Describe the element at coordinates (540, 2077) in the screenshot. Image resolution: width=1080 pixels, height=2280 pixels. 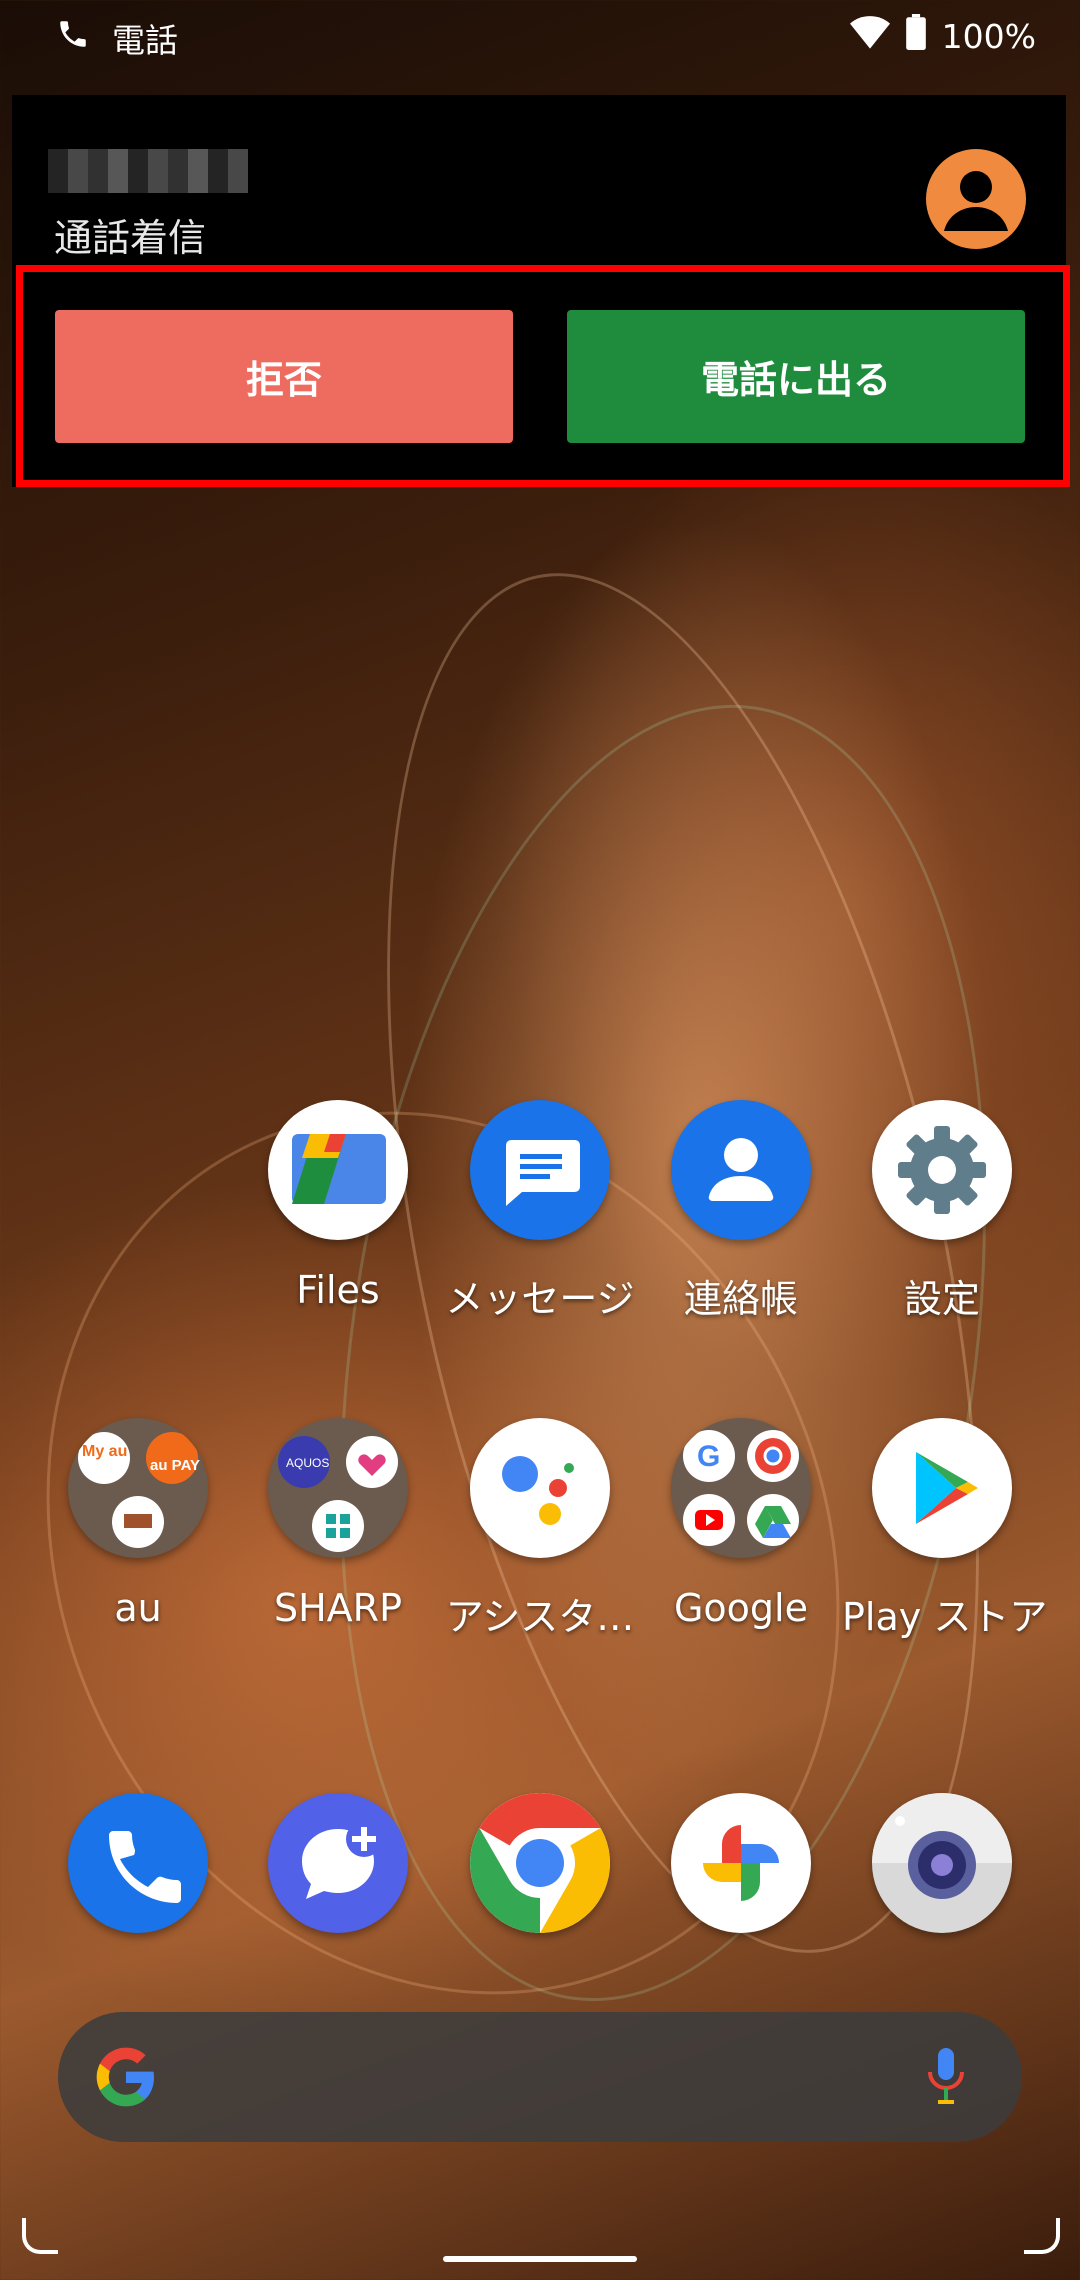
I see `google-search-bar` at that location.